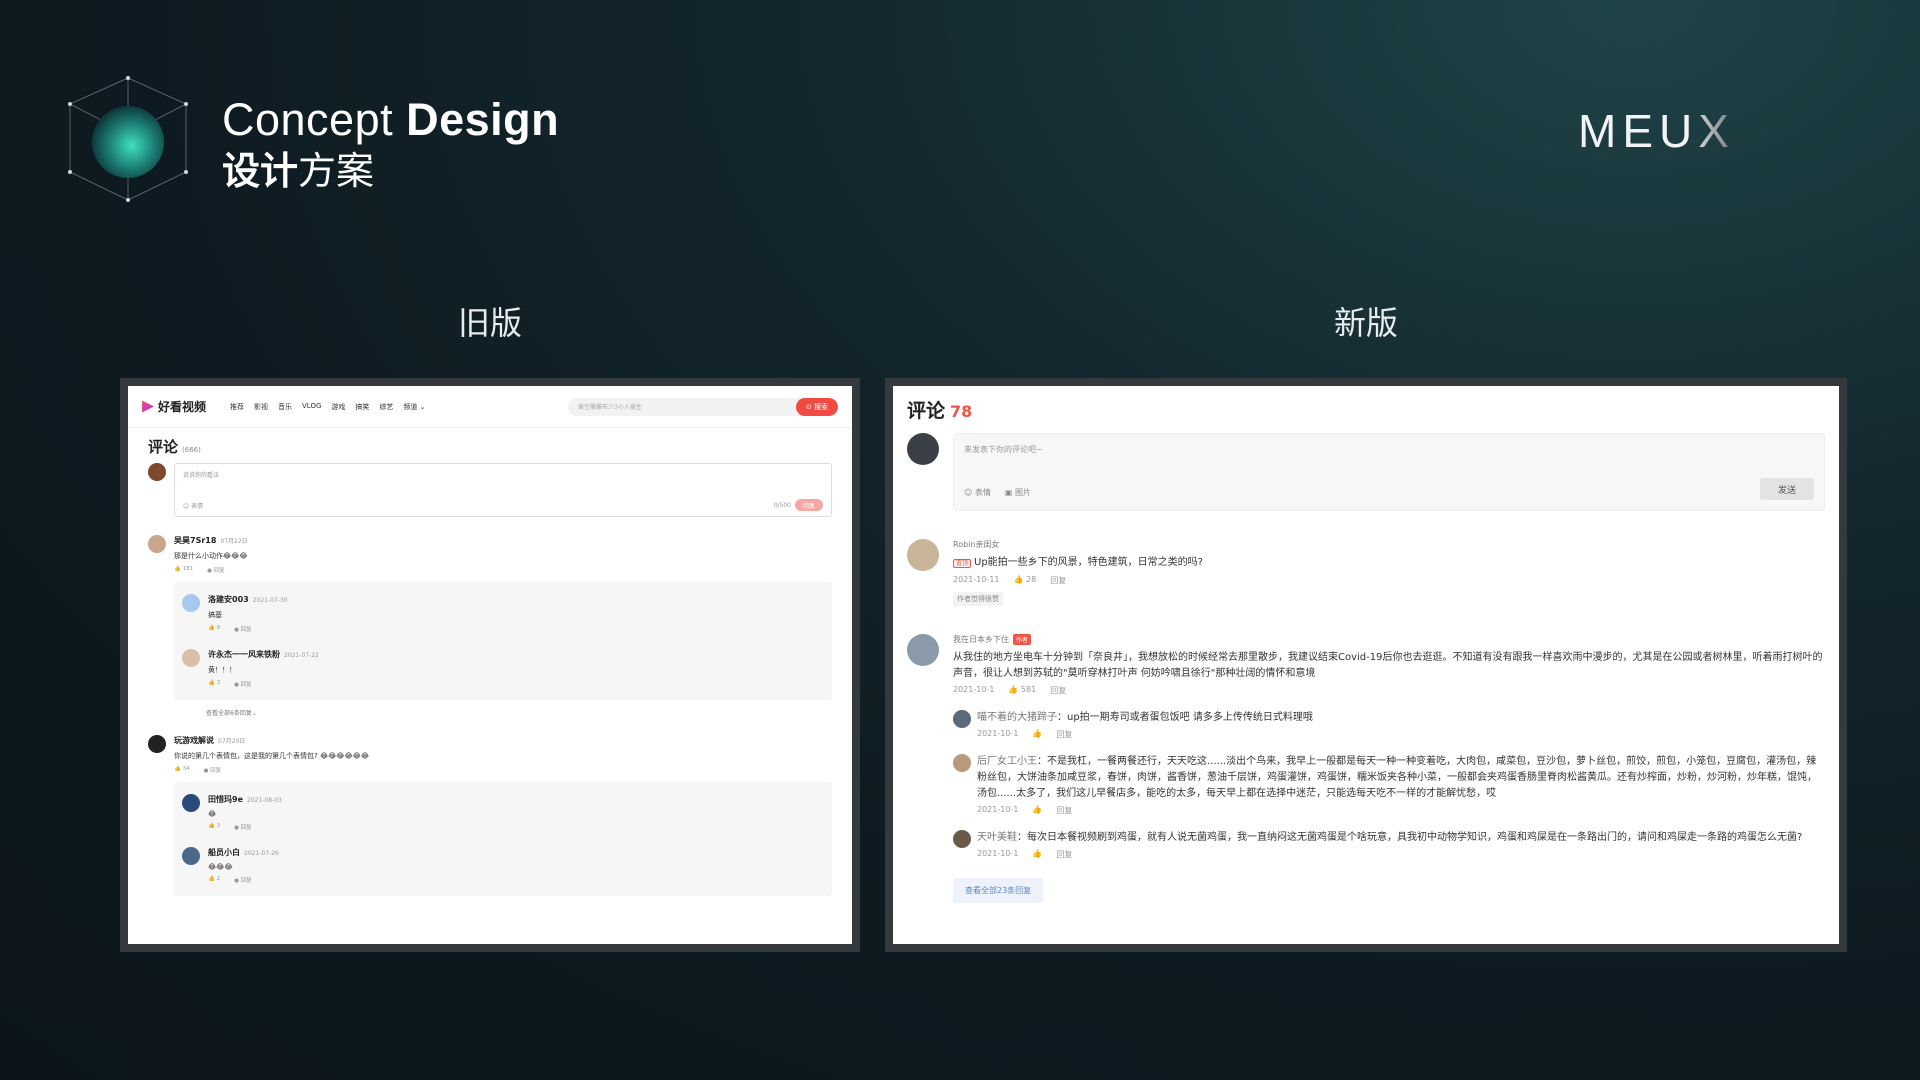  What do you see at coordinates (782, 505) in the screenshot?
I see `char-count: 0/500` at bounding box center [782, 505].